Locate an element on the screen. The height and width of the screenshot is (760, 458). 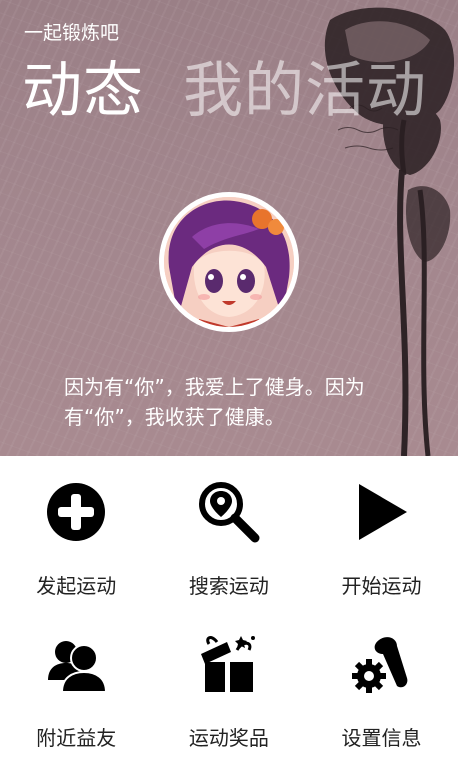
tab-my-activities: 我的活动 is located at coordinates (305, 91).